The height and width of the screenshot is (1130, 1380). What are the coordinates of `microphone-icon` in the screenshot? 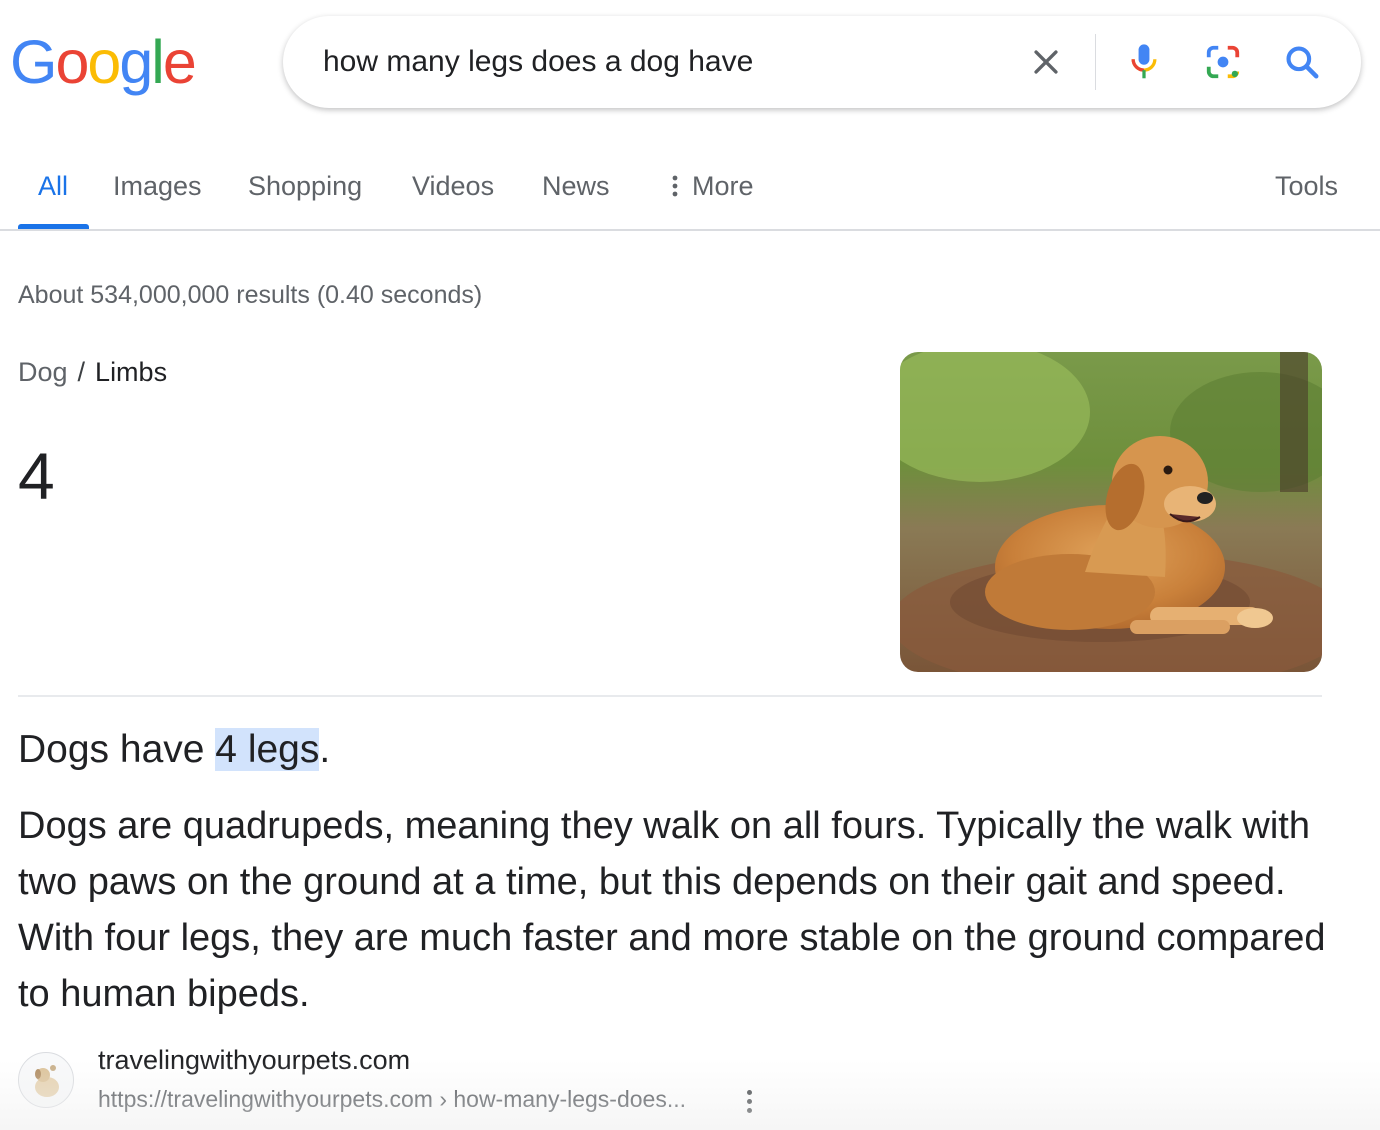 It's located at (1144, 62).